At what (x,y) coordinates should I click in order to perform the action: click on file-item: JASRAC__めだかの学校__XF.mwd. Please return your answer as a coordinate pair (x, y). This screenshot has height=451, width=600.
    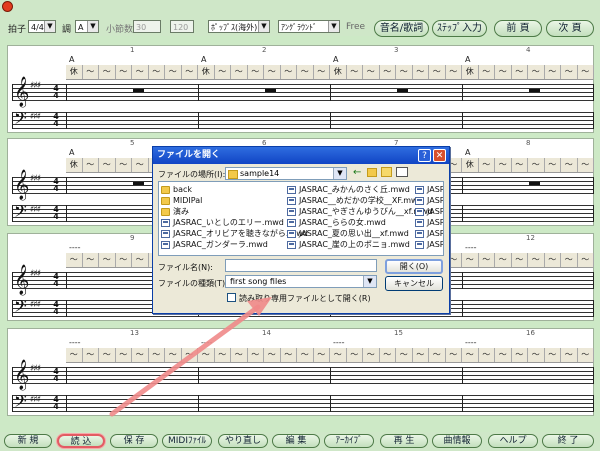
    Looking at the image, I should click on (355, 201).